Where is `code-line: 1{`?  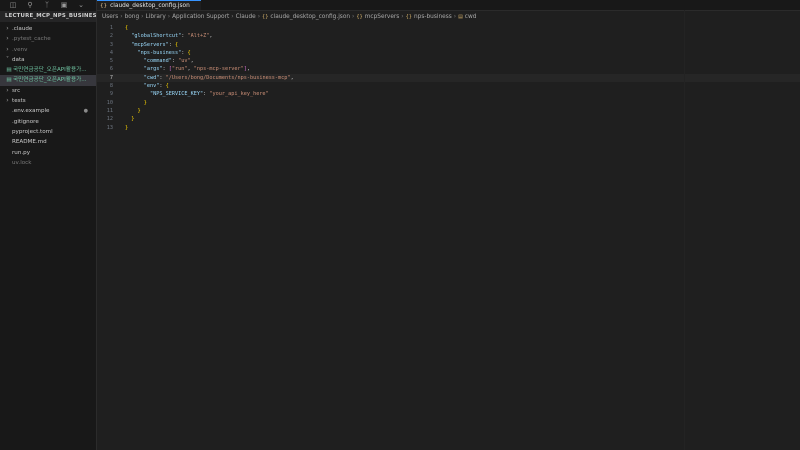
code-line: 1{ is located at coordinates (448, 28).